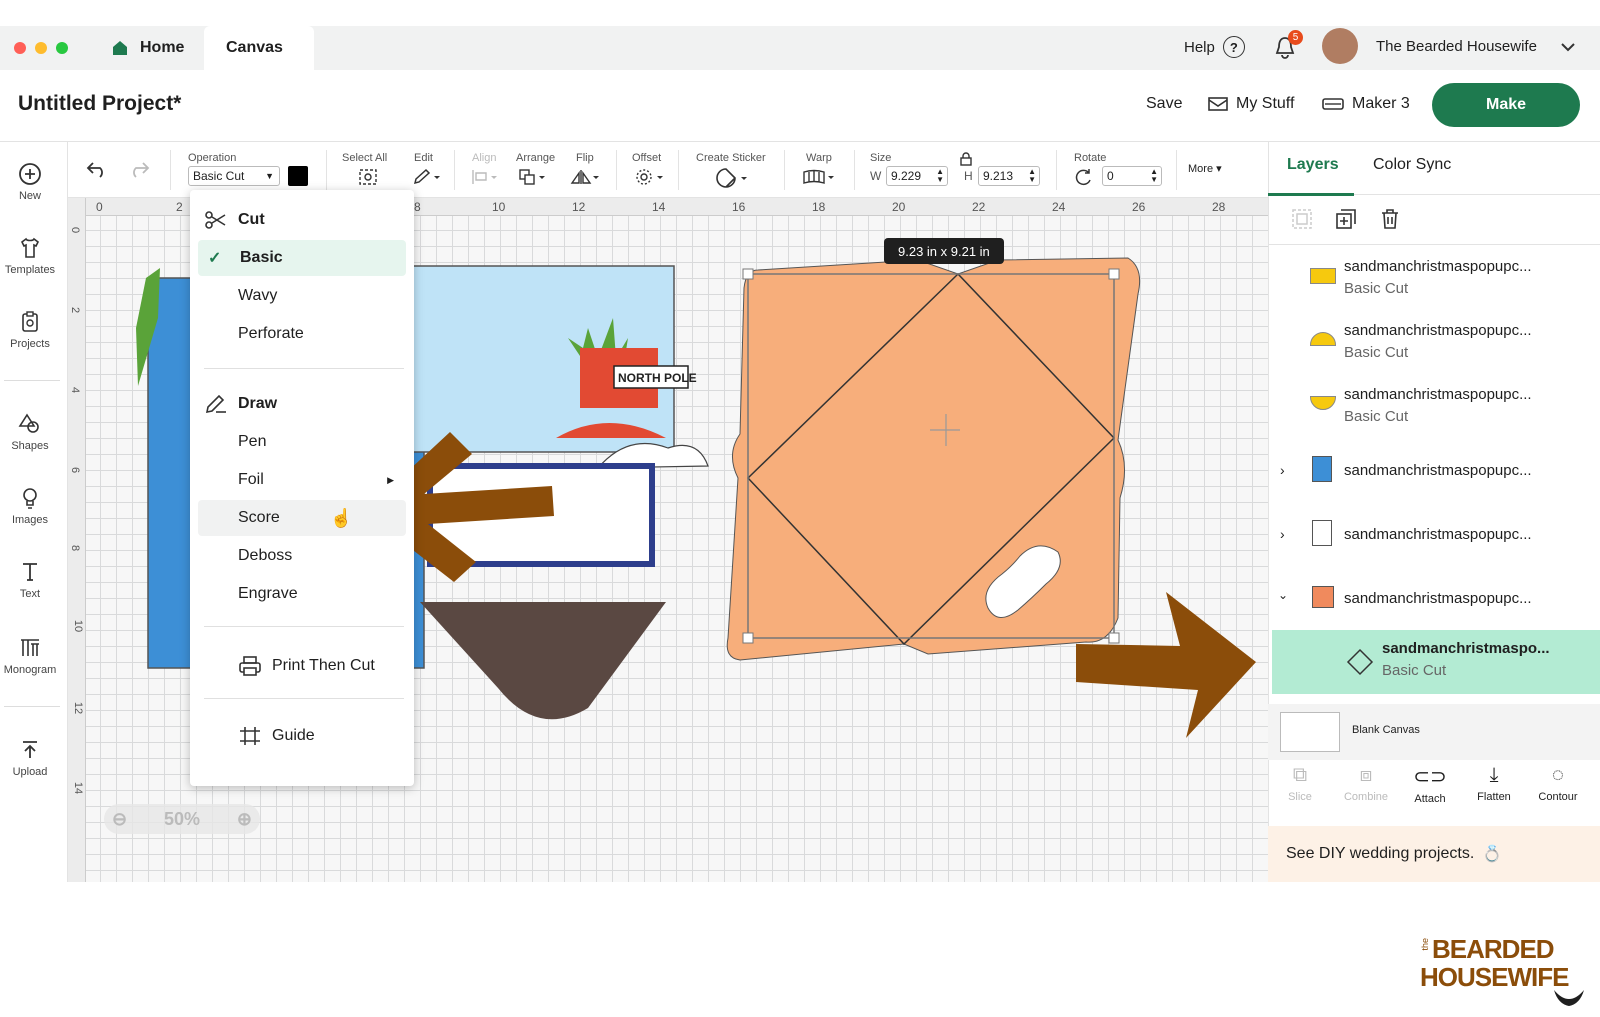 This screenshot has width=1600, height=1017. Describe the element at coordinates (748, 638) in the screenshot. I see `selection-handle` at that location.